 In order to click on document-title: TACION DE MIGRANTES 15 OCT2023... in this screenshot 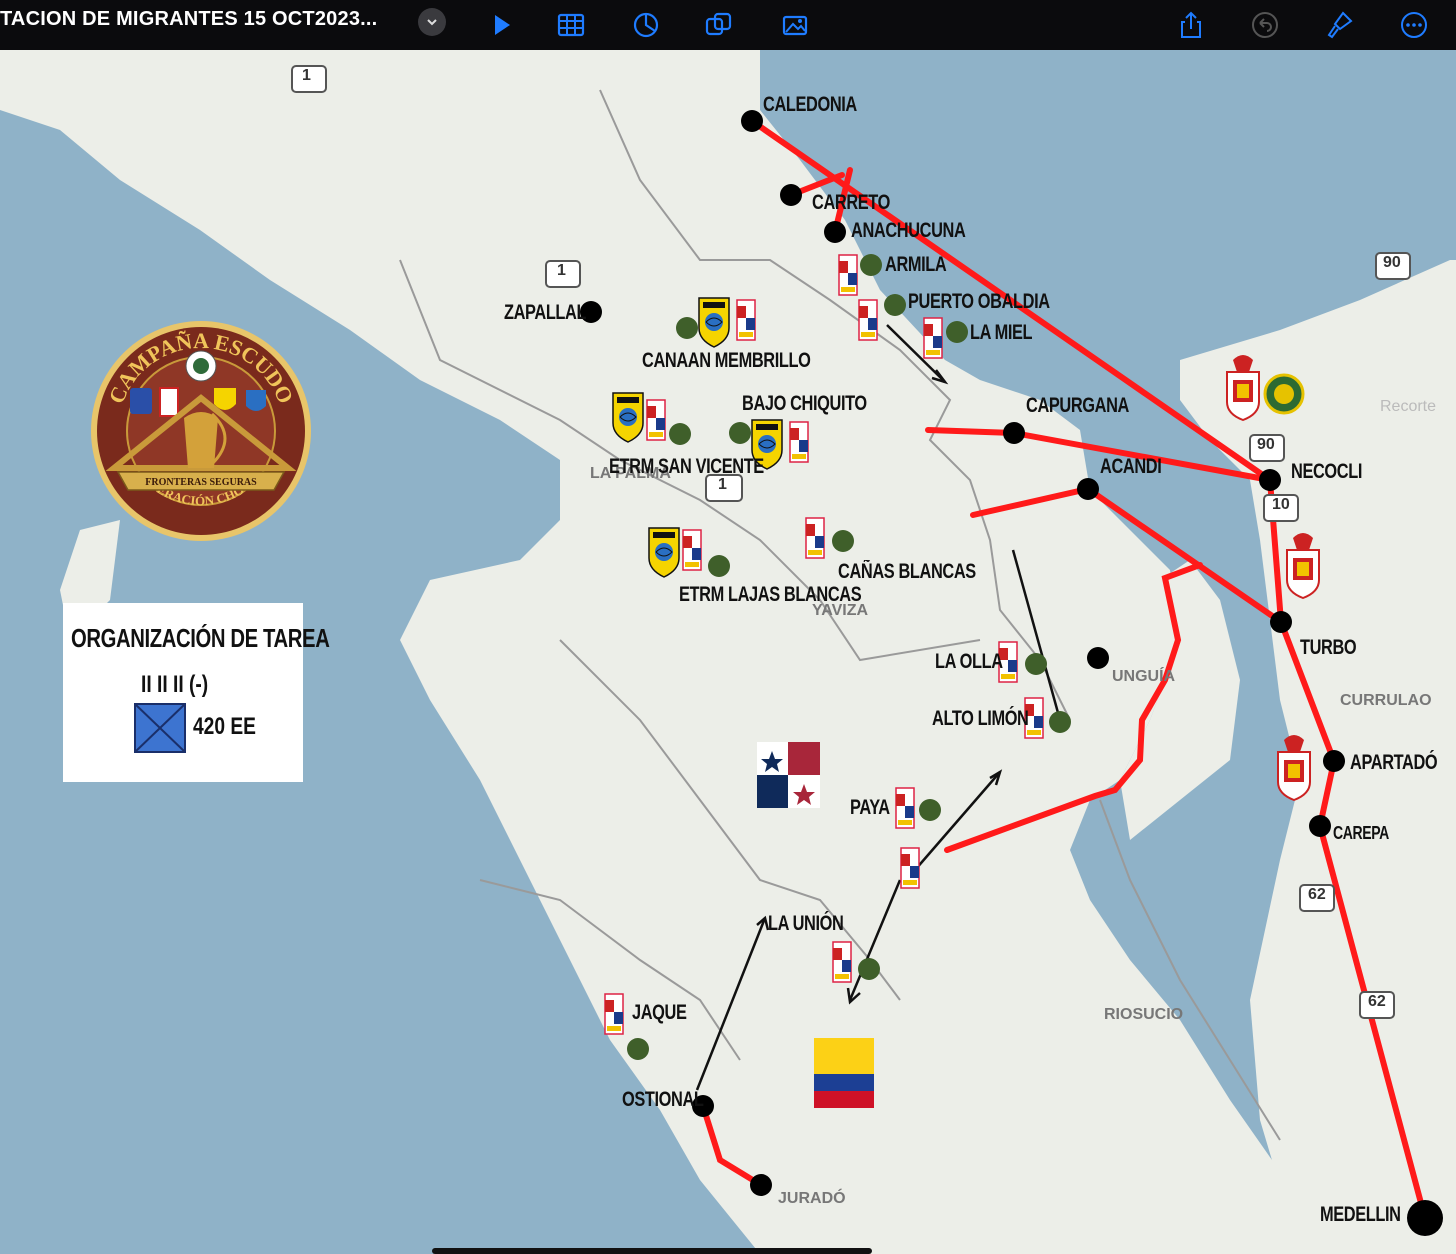, I will do `click(188, 19)`.